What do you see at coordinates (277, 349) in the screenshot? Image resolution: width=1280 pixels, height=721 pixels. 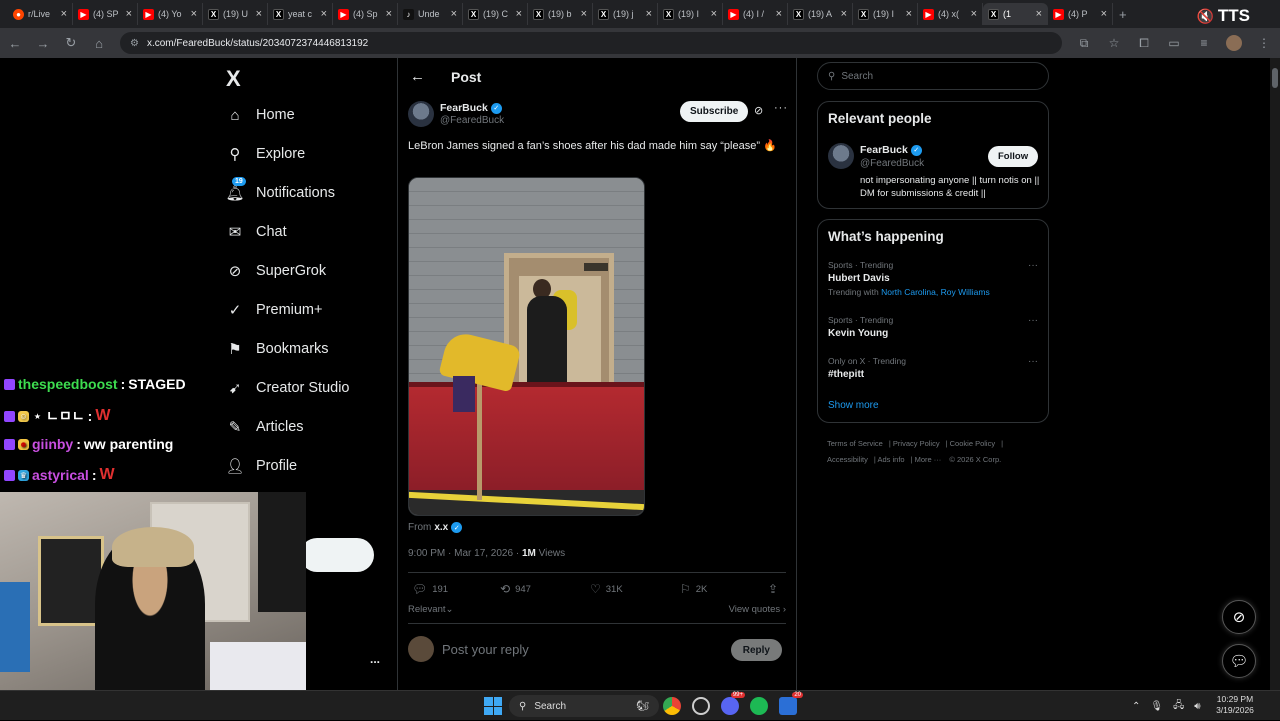 I see `nav-bookmarks: ⚑ Bookmarks` at bounding box center [277, 349].